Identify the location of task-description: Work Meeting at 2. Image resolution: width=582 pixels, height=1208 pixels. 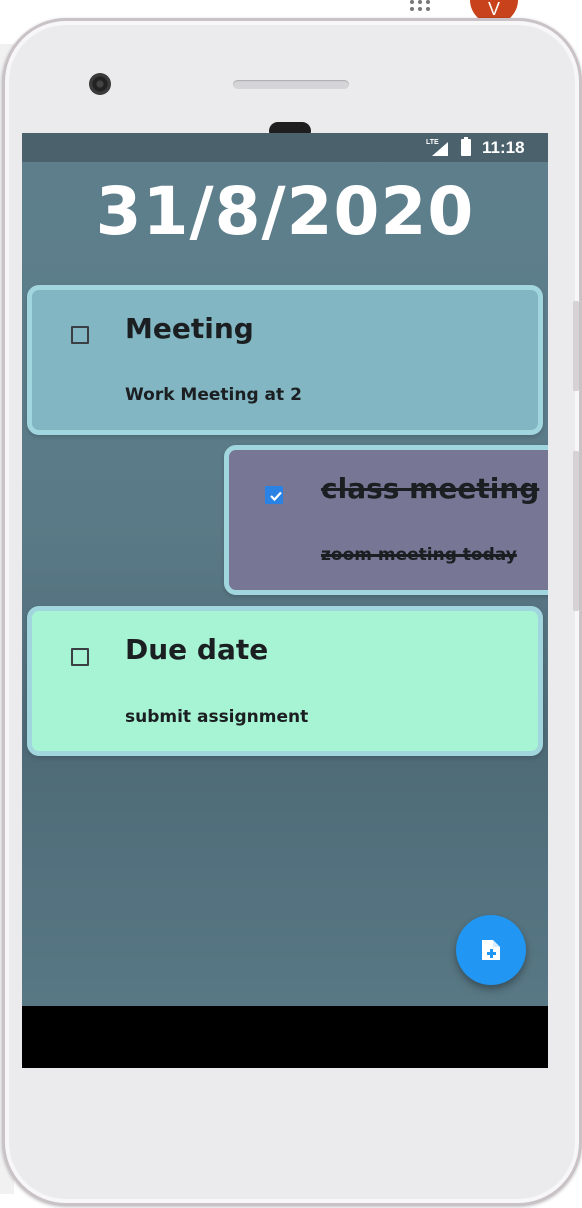
(213, 395).